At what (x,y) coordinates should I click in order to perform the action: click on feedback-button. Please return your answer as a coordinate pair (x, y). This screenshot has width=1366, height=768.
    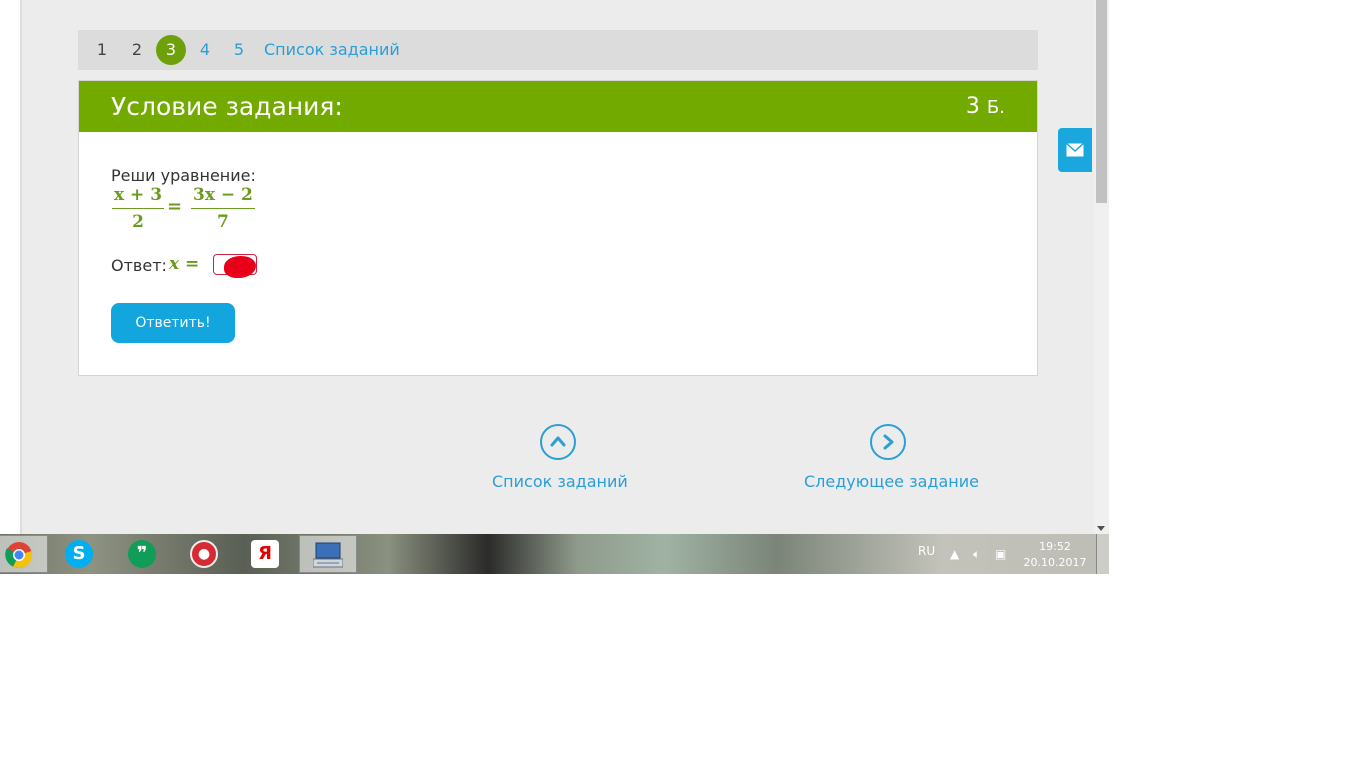
    Looking at the image, I should click on (1075, 150).